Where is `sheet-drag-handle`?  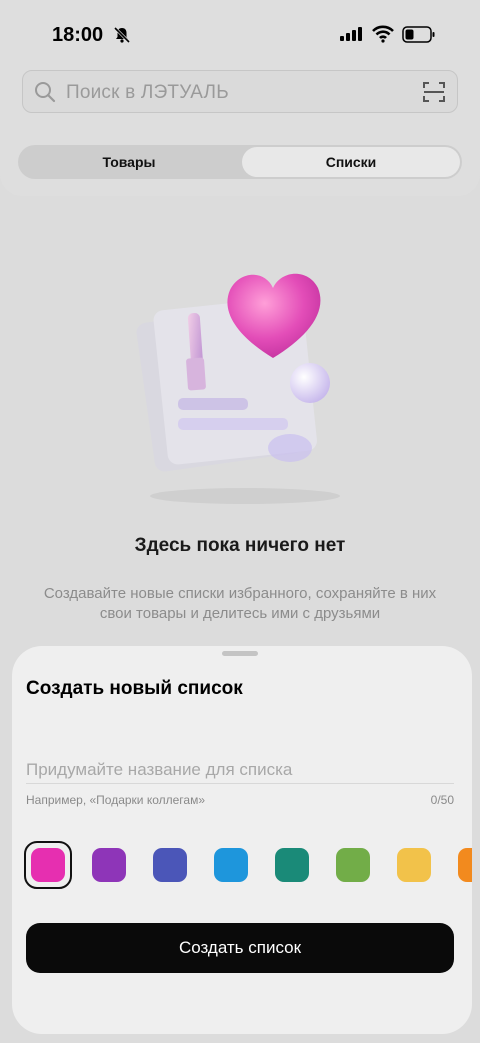 sheet-drag-handle is located at coordinates (240, 653).